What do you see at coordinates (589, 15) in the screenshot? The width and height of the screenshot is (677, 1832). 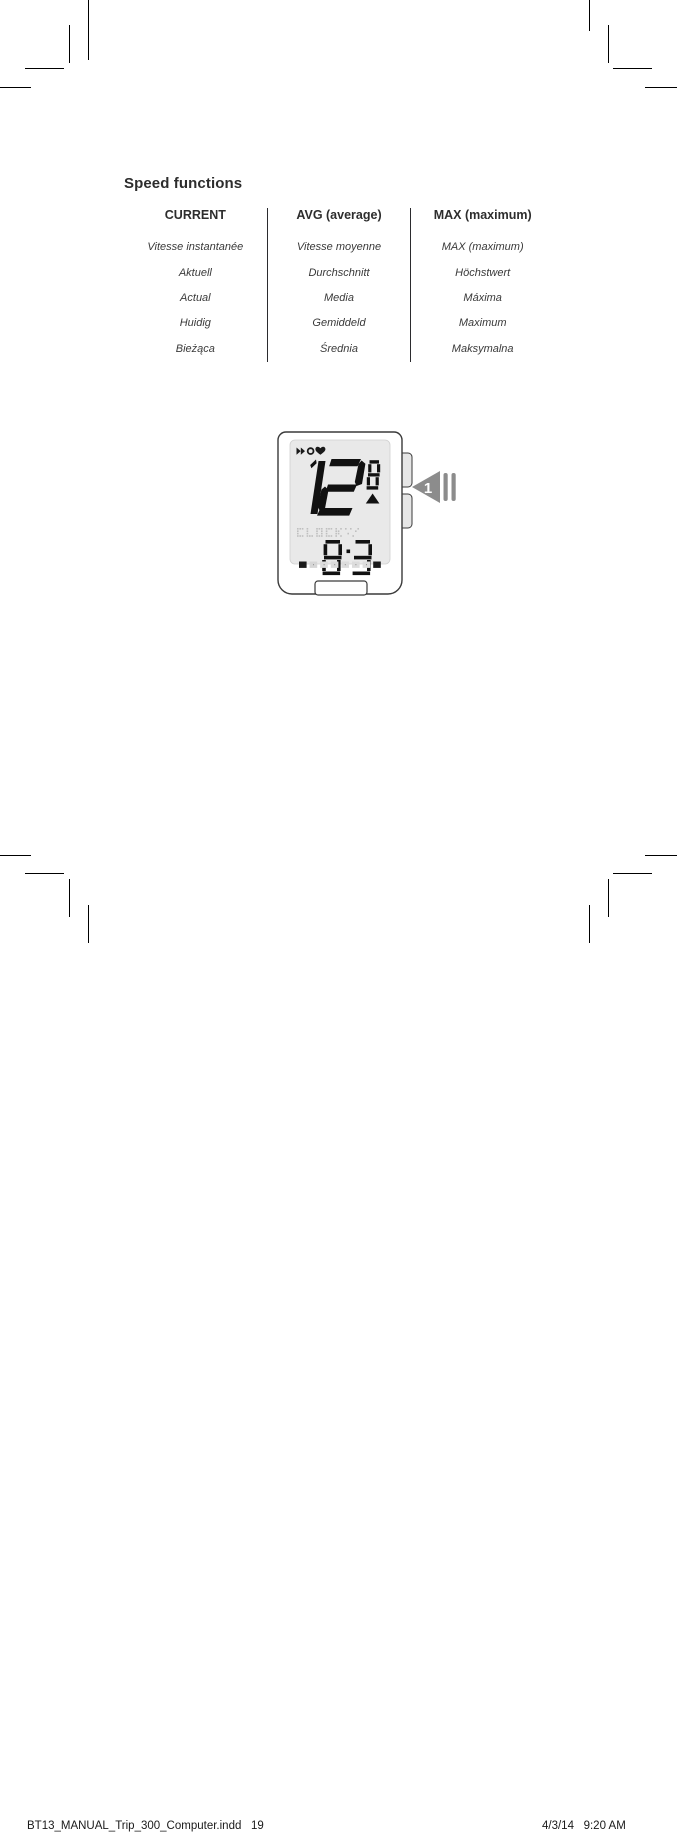 I see `crop-mark-tr-outer-v` at bounding box center [589, 15].